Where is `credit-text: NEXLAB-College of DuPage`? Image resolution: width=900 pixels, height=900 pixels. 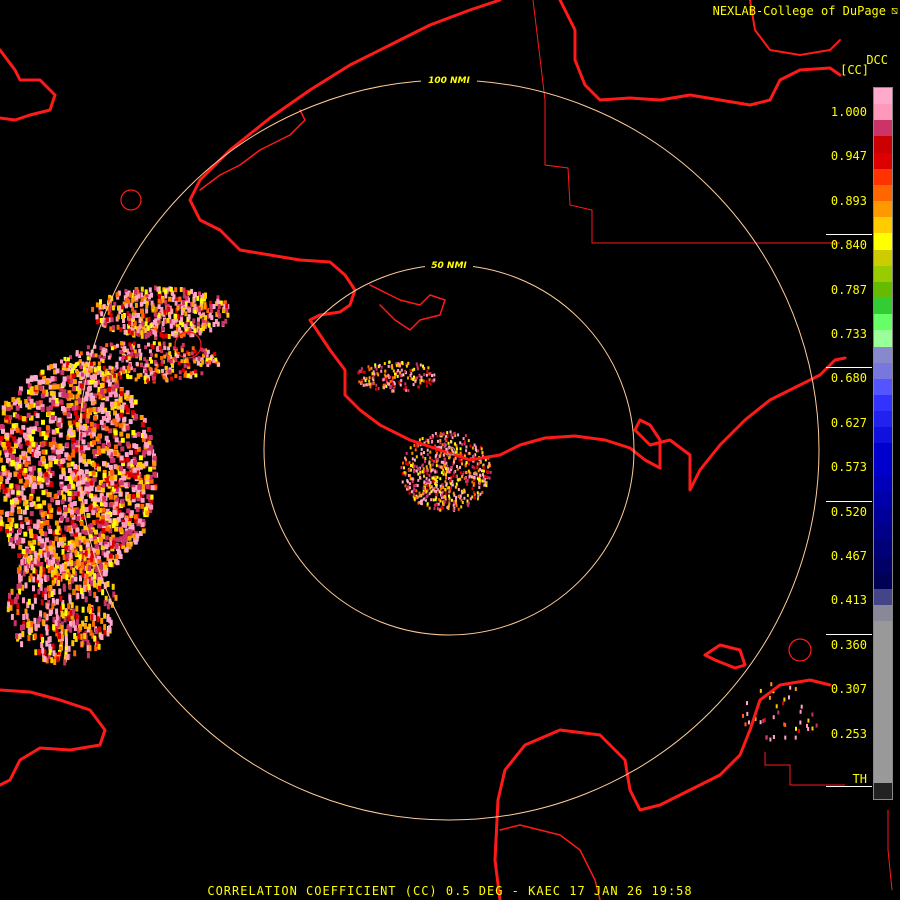 credit-text: NEXLAB-College of DuPage is located at coordinates (799, 11).